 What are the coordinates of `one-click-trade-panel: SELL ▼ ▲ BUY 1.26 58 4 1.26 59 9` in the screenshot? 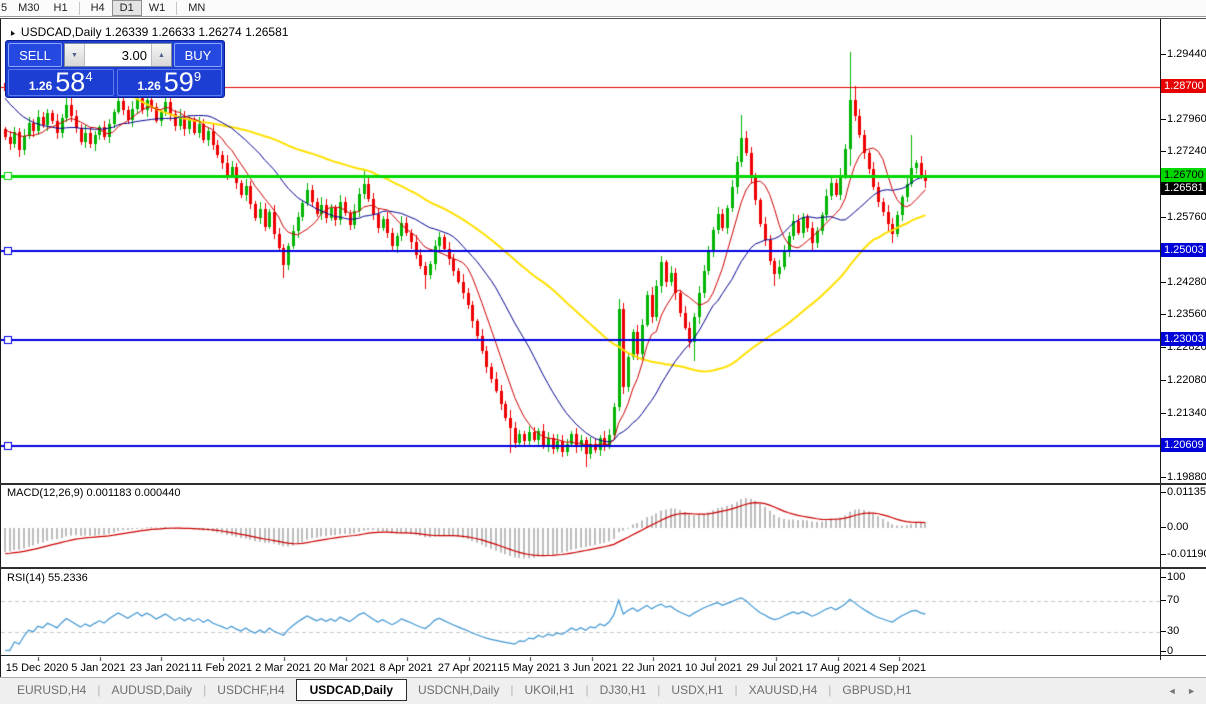 It's located at (115, 69).